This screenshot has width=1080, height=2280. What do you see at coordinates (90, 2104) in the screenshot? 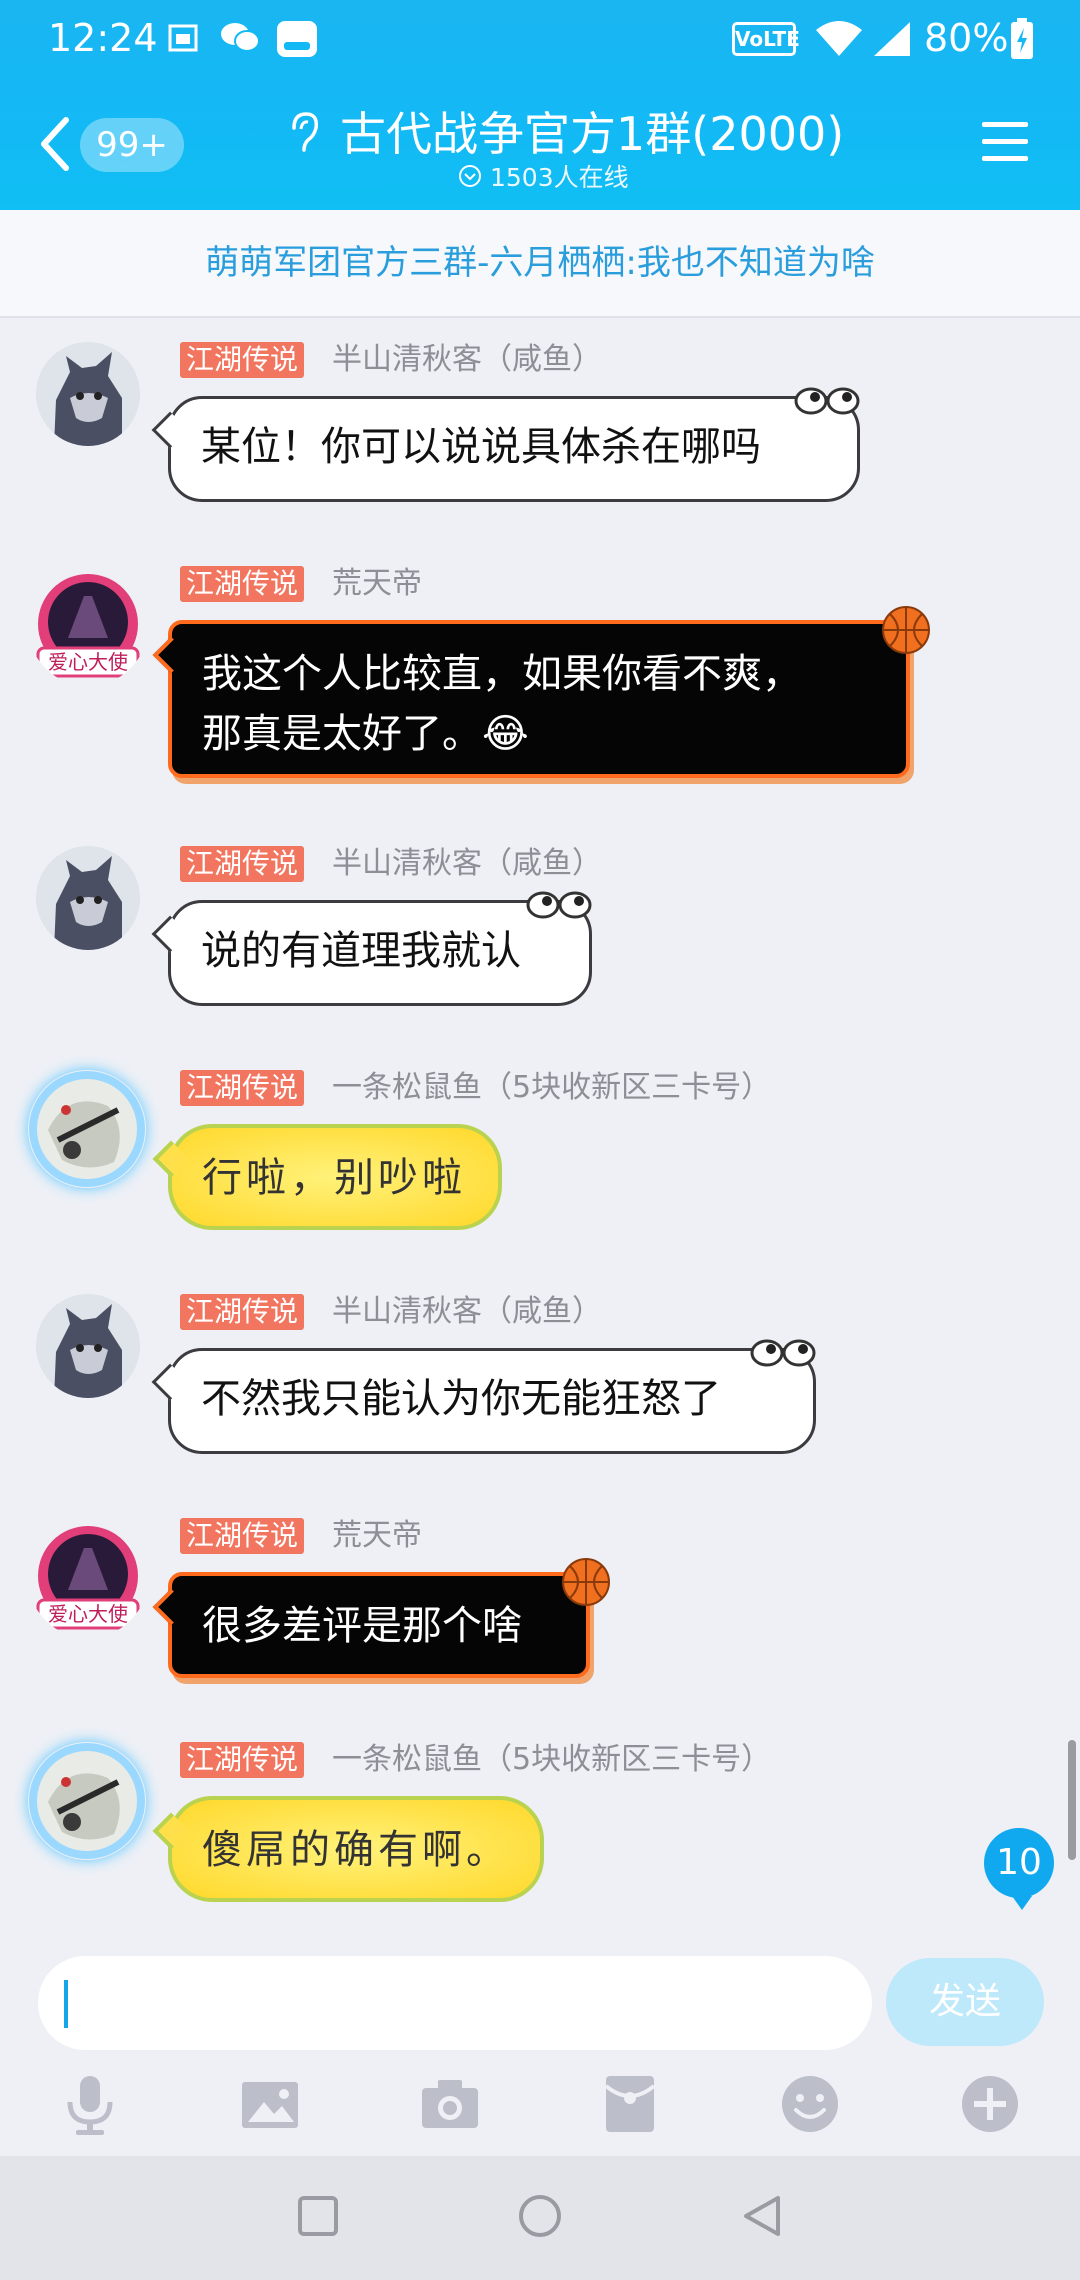
I see `microphone-icon` at bounding box center [90, 2104].